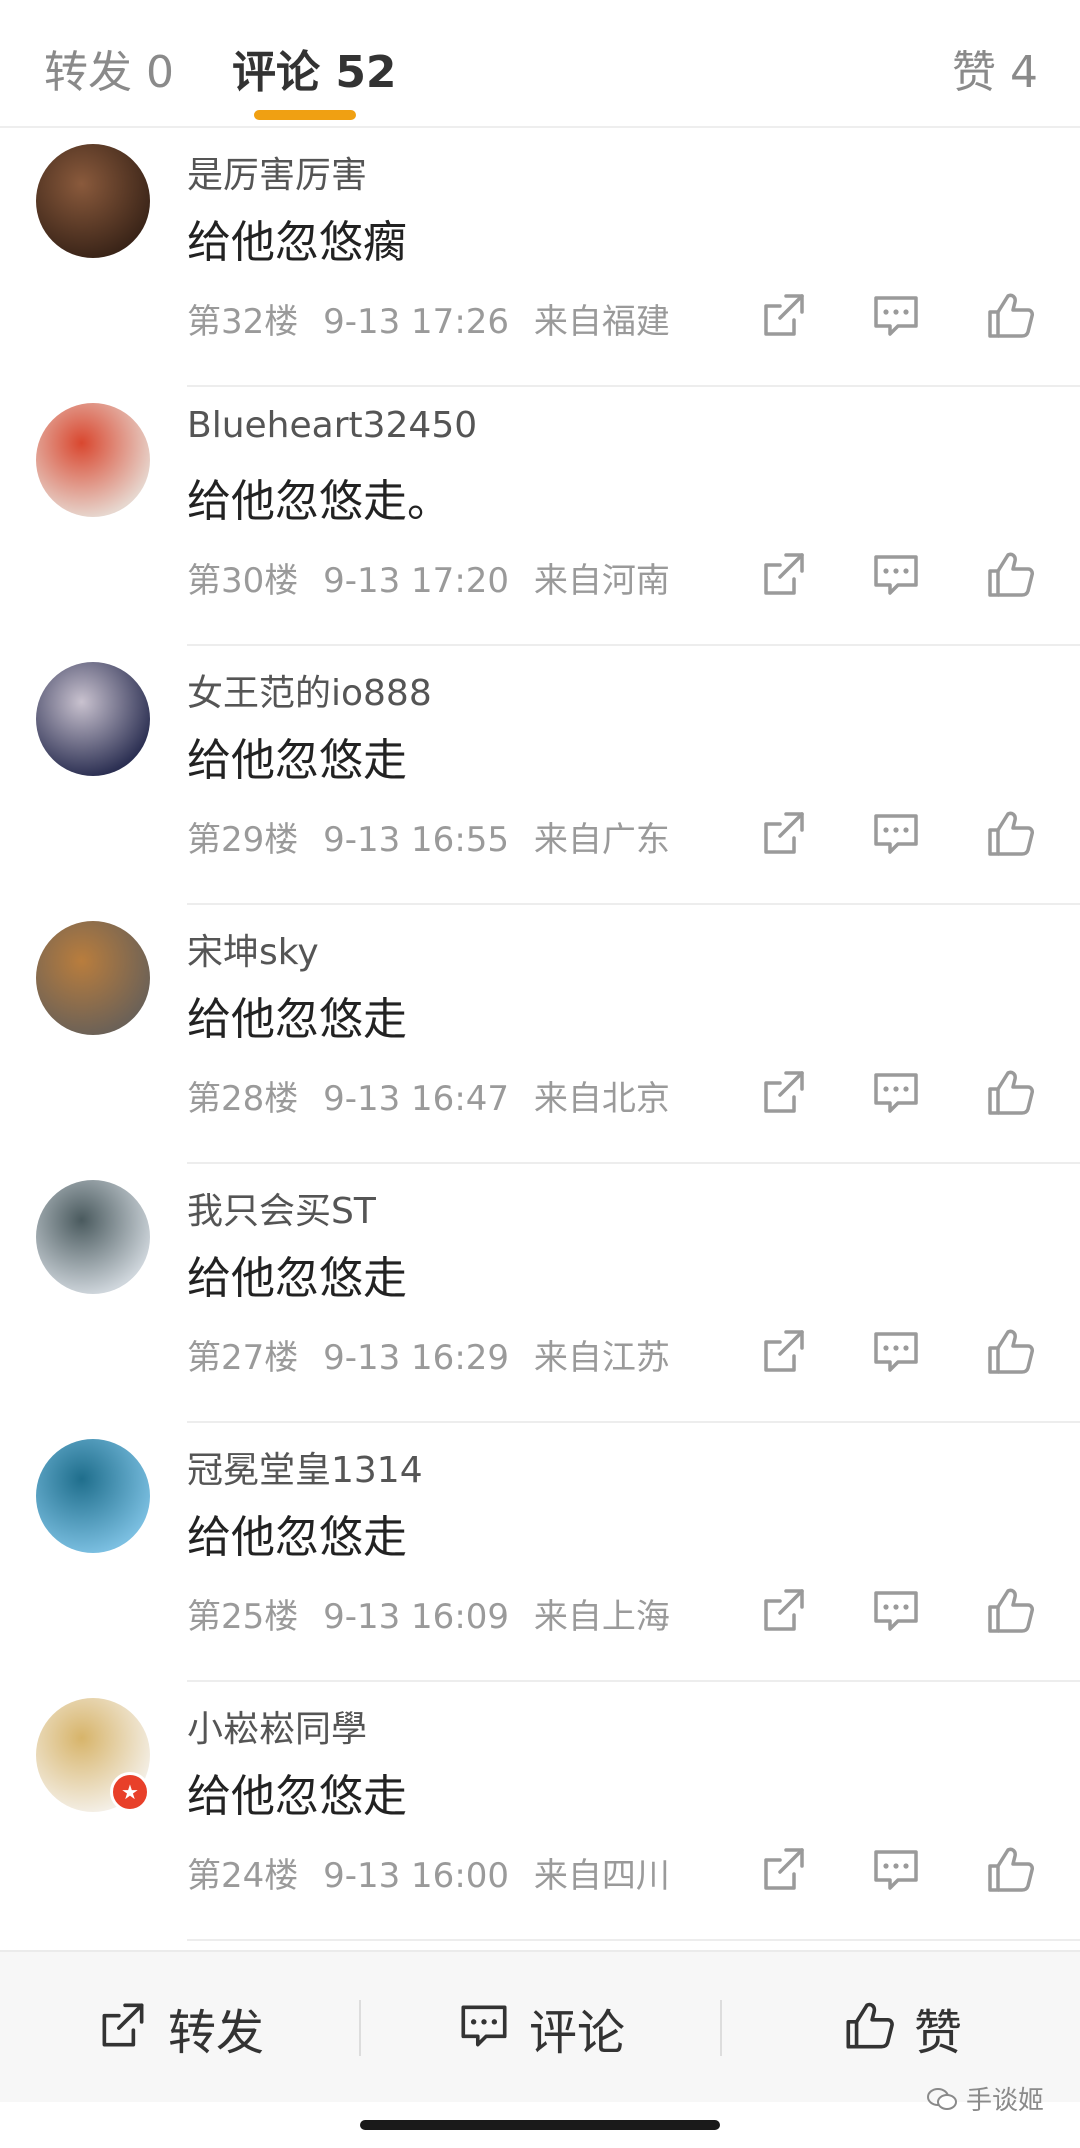 Image resolution: width=1080 pixels, height=2148 pixels. Describe the element at coordinates (601, 1099) in the screenshot. I see `comment-location: 来自北京` at that location.